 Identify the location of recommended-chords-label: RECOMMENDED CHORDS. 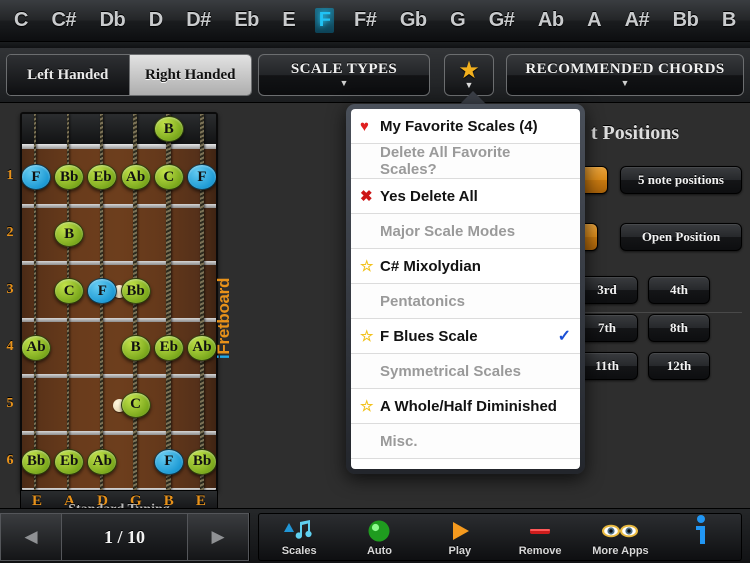
(625, 69).